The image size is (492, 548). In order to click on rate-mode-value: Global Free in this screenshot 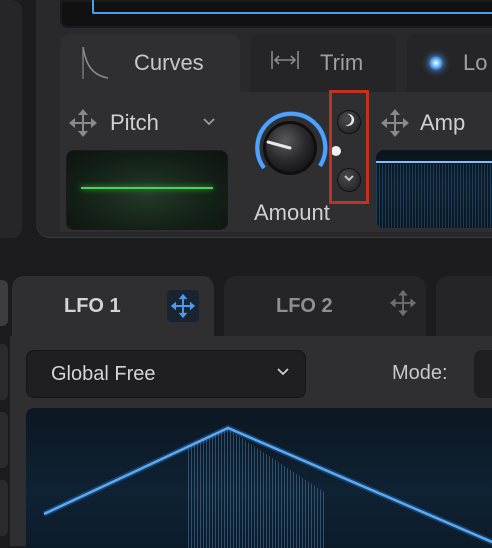, I will do `click(103, 373)`.